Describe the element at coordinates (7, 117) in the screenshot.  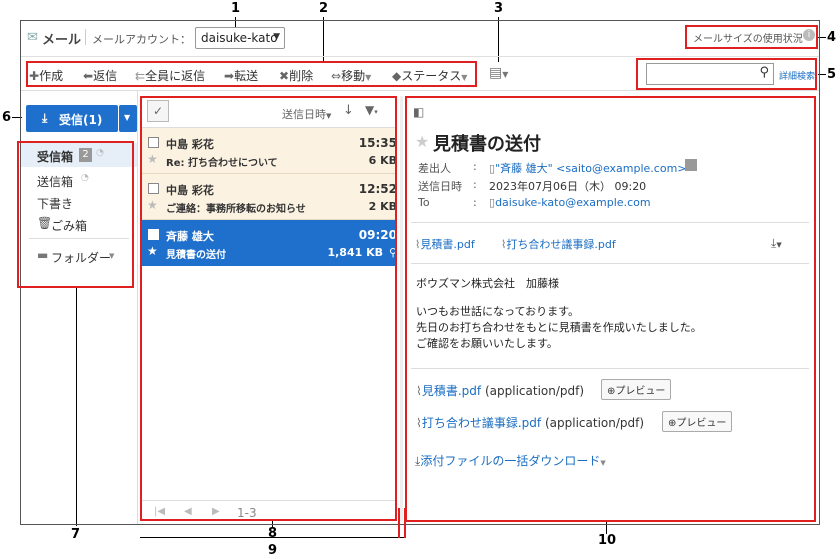
I see `callout-6: 6` at that location.